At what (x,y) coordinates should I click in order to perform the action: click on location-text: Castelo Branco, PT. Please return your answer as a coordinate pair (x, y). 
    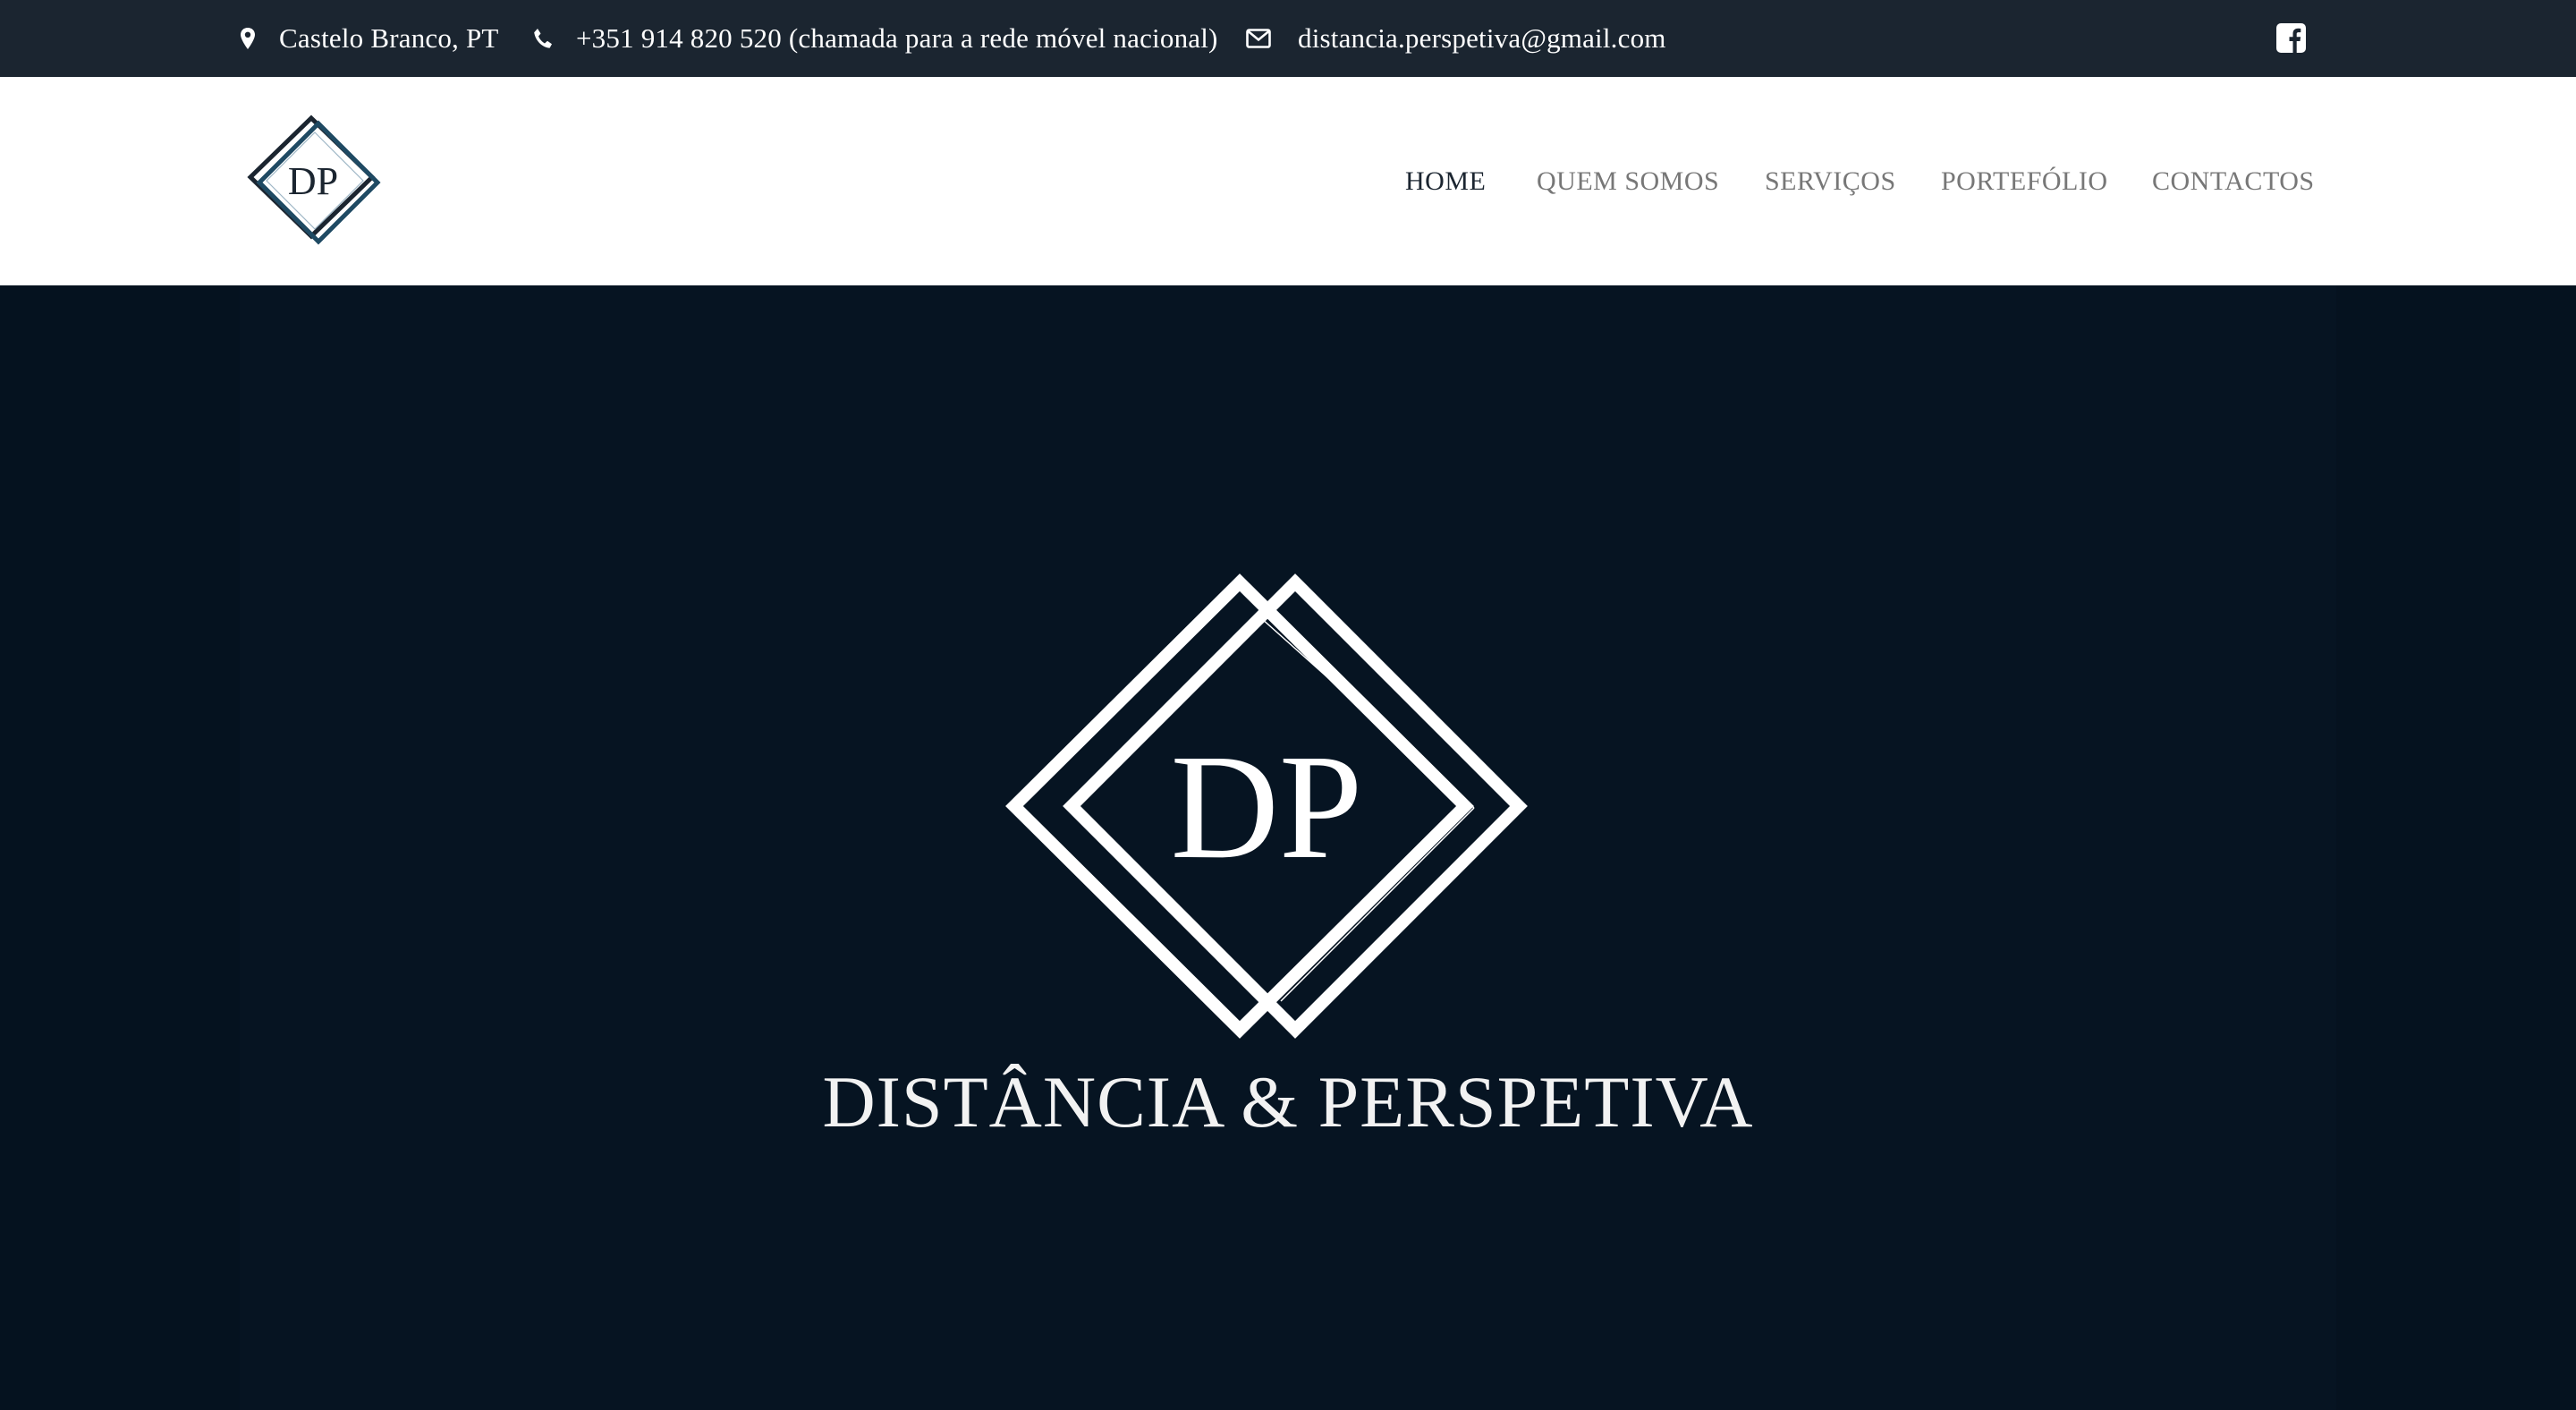
    Looking at the image, I should click on (389, 38).